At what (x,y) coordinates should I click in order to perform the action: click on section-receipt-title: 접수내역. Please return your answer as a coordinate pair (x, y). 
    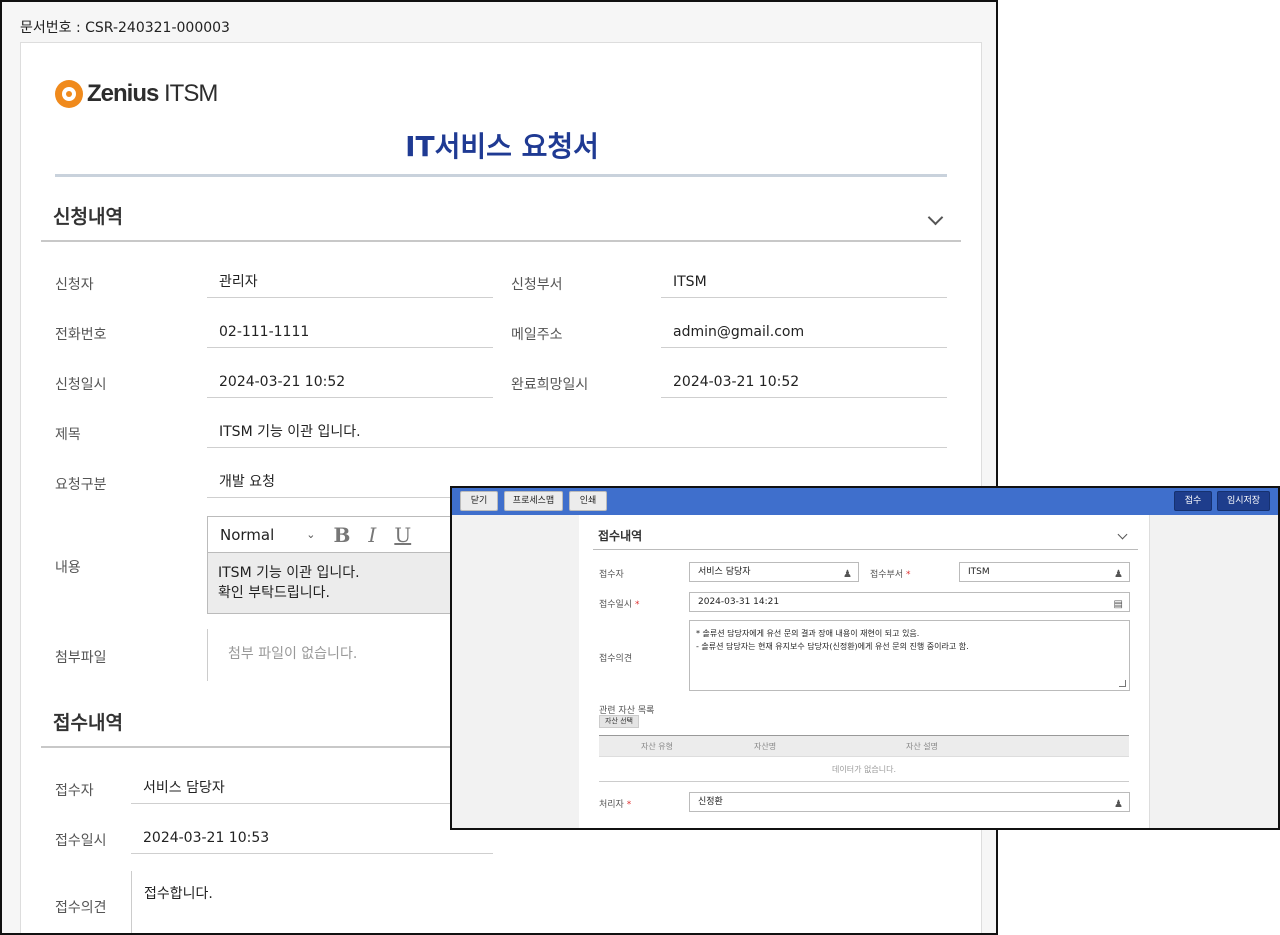
    Looking at the image, I should click on (88, 723).